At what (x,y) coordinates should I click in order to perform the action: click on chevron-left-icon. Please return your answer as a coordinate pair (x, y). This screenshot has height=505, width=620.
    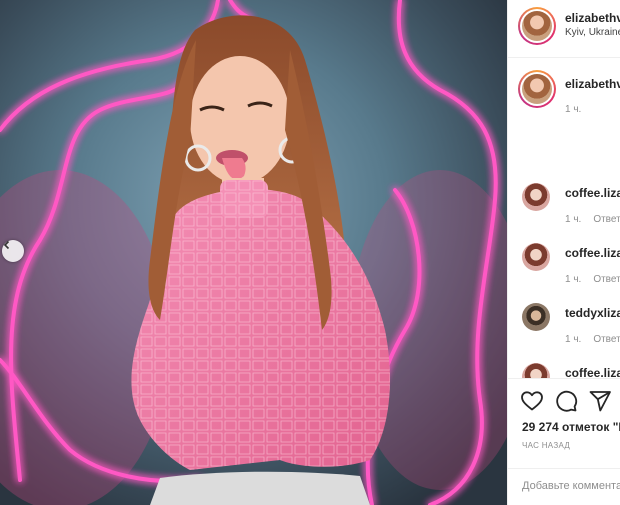
    Looking at the image, I should click on (6, 245).